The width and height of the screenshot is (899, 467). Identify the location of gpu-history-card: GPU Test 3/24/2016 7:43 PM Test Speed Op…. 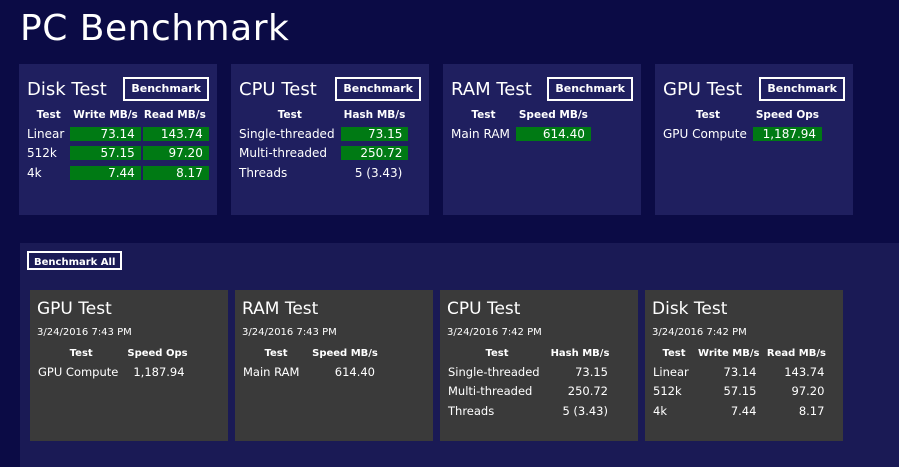
(129, 365).